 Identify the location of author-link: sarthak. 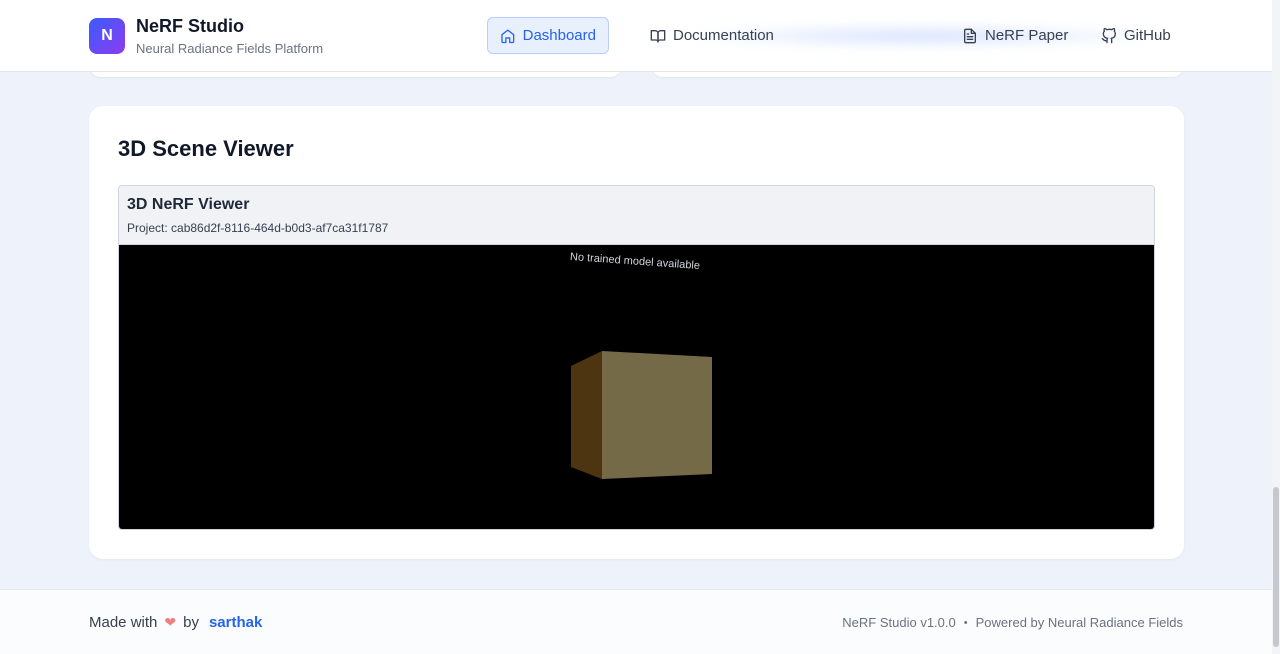
(235, 622).